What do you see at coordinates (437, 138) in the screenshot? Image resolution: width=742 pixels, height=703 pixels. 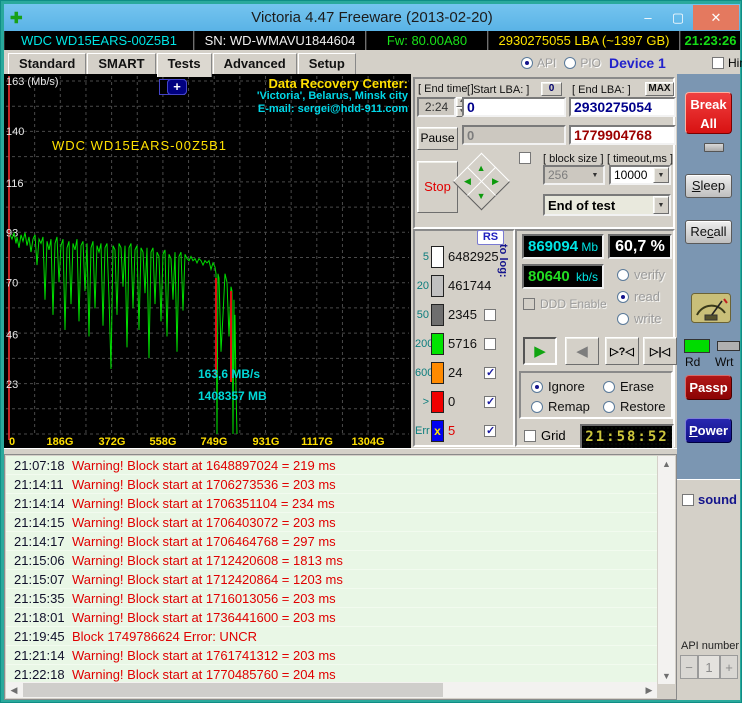 I see `pause-button: Pause` at bounding box center [437, 138].